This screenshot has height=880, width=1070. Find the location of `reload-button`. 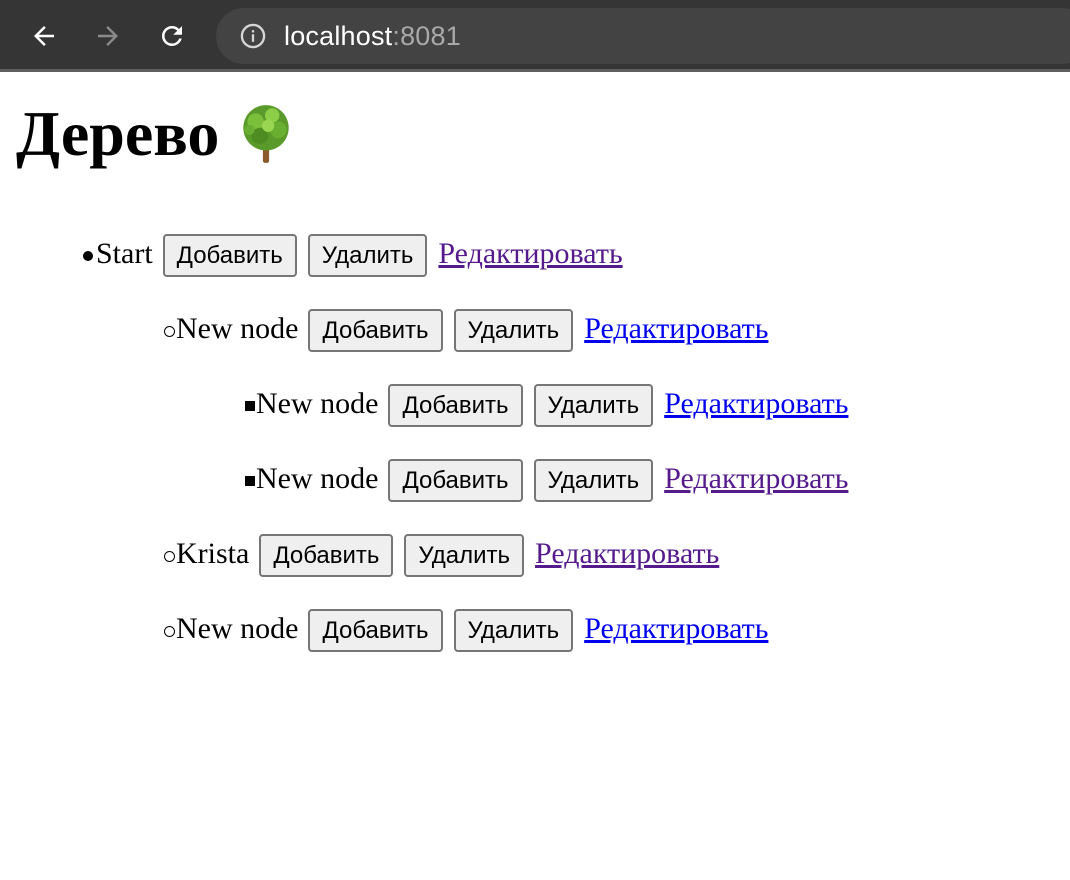

reload-button is located at coordinates (172, 36).